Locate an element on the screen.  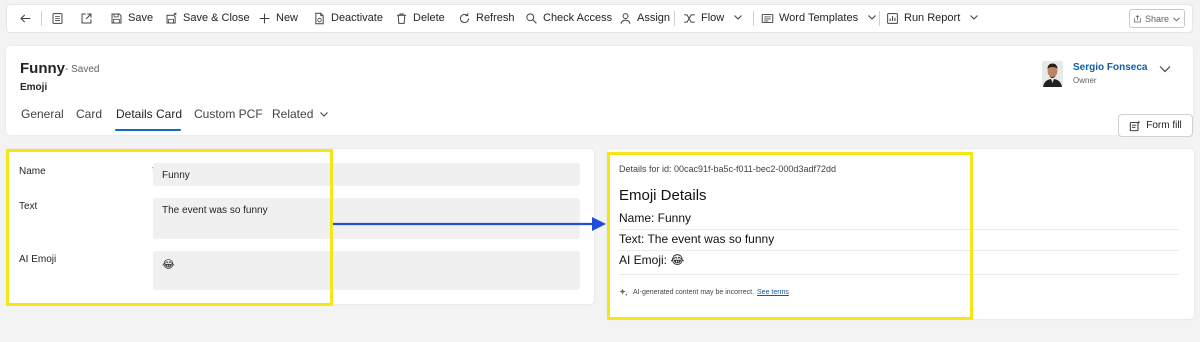
details-emoji: AI Emoji: 😂 is located at coordinates (652, 260).